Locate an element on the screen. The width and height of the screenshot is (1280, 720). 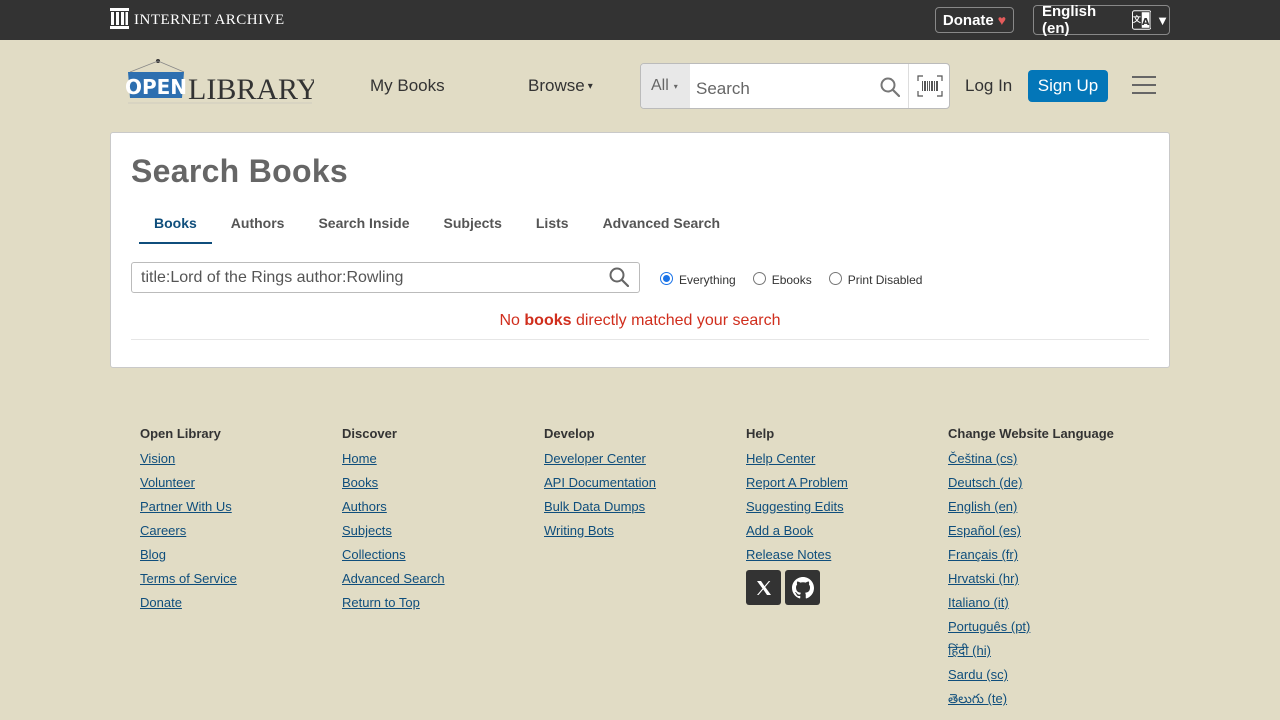
filter-ebooks: Ebooks is located at coordinates (782, 278).